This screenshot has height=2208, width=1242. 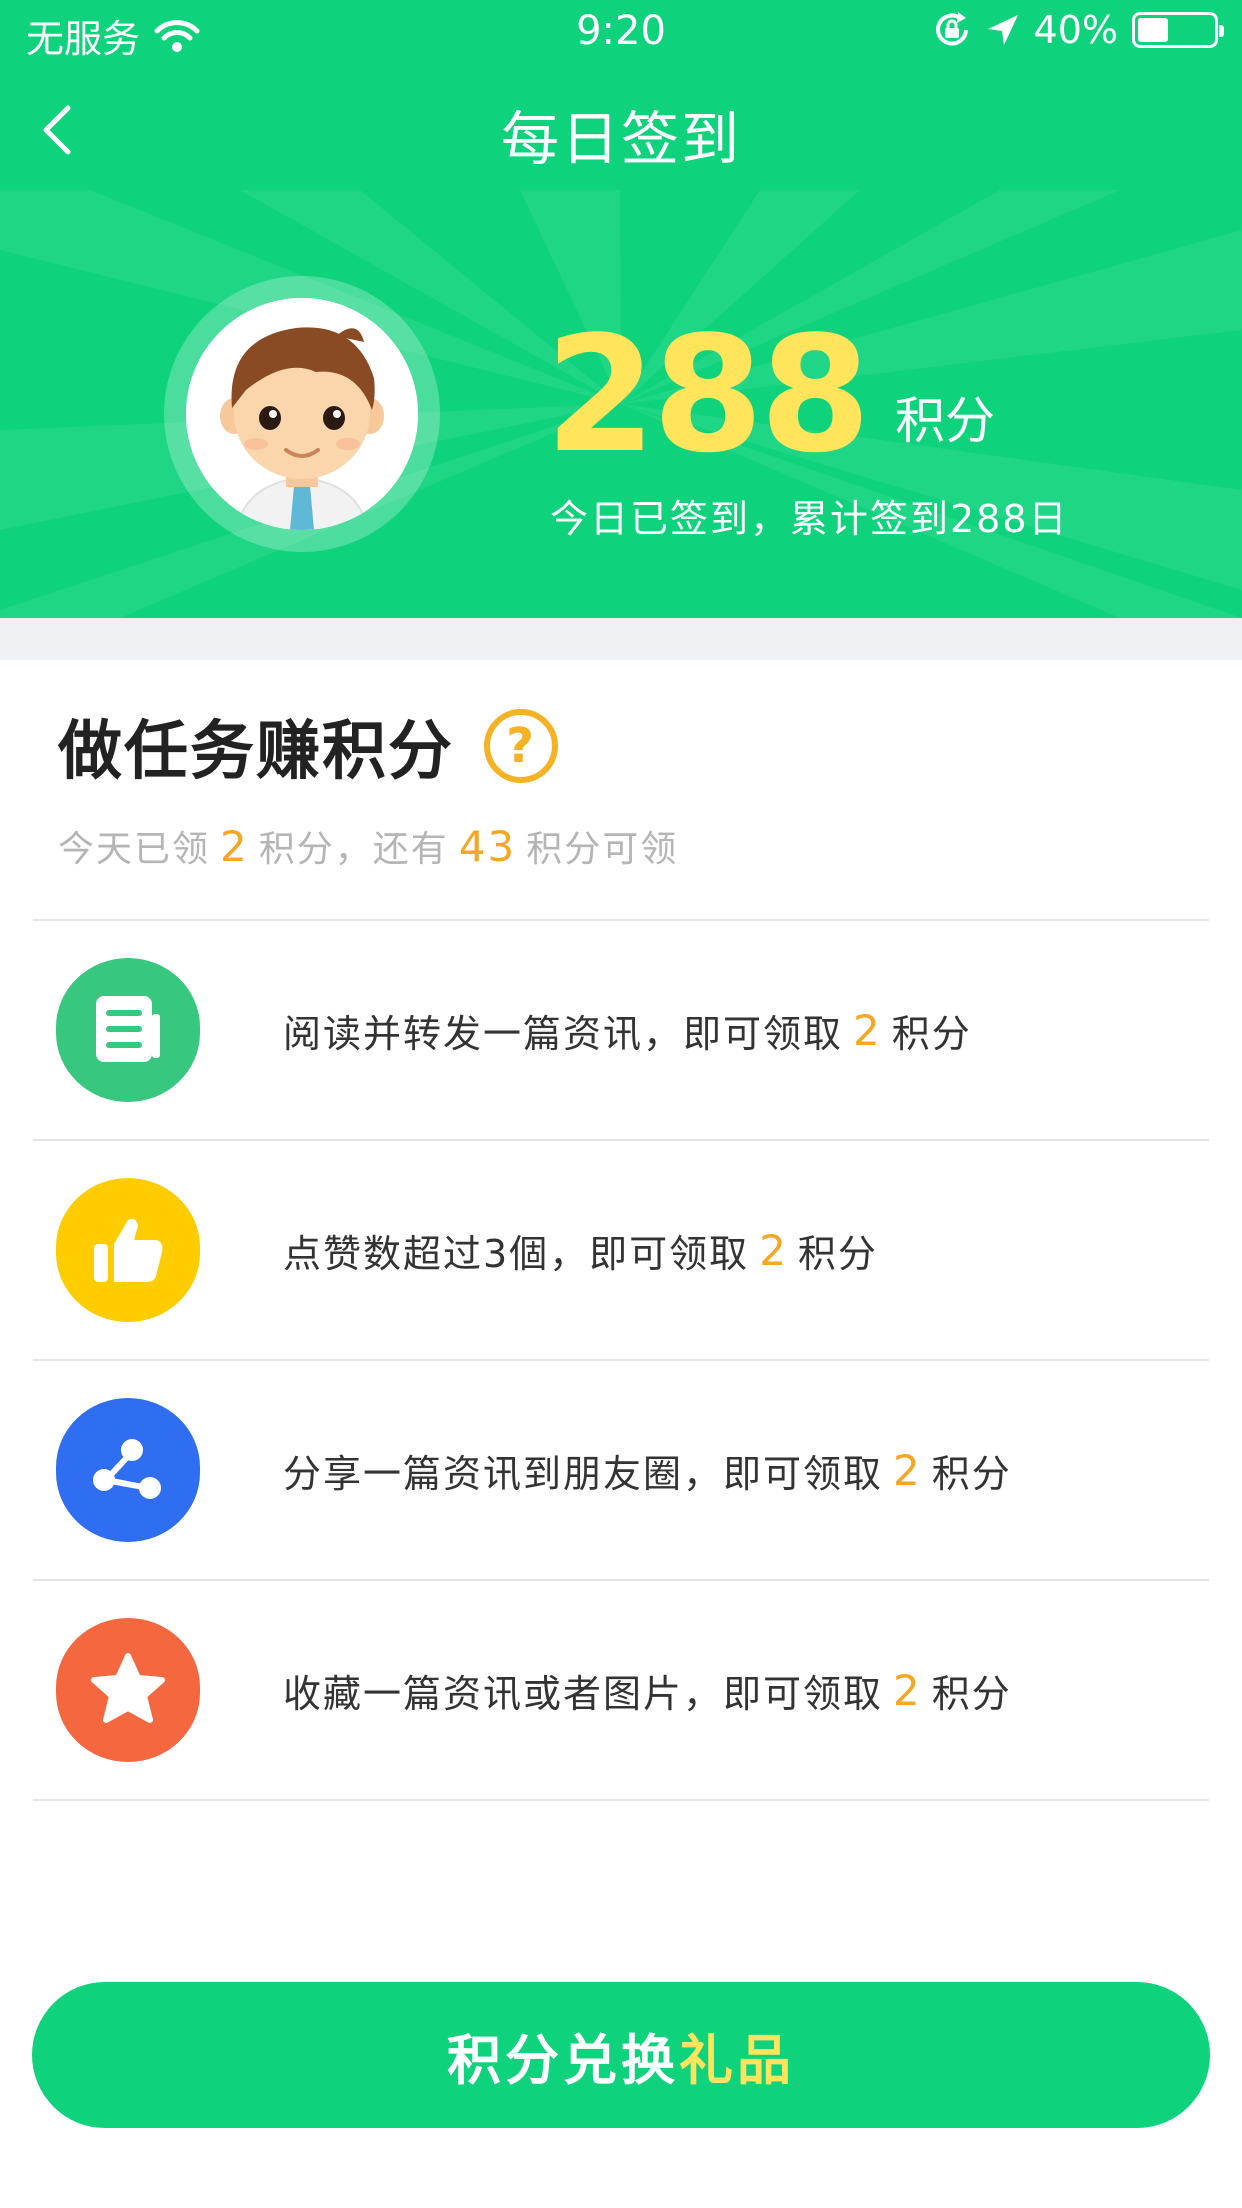 I want to click on tasks-title: 做任务赚积分, so click(x=256, y=752).